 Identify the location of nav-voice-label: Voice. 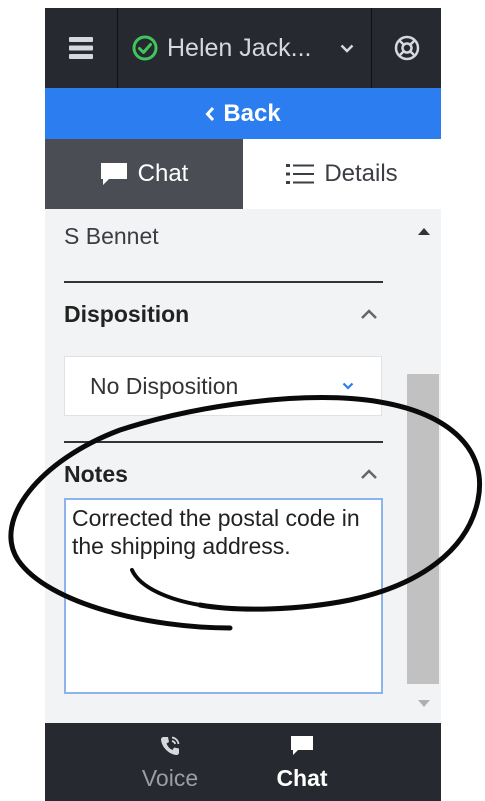
(170, 778).